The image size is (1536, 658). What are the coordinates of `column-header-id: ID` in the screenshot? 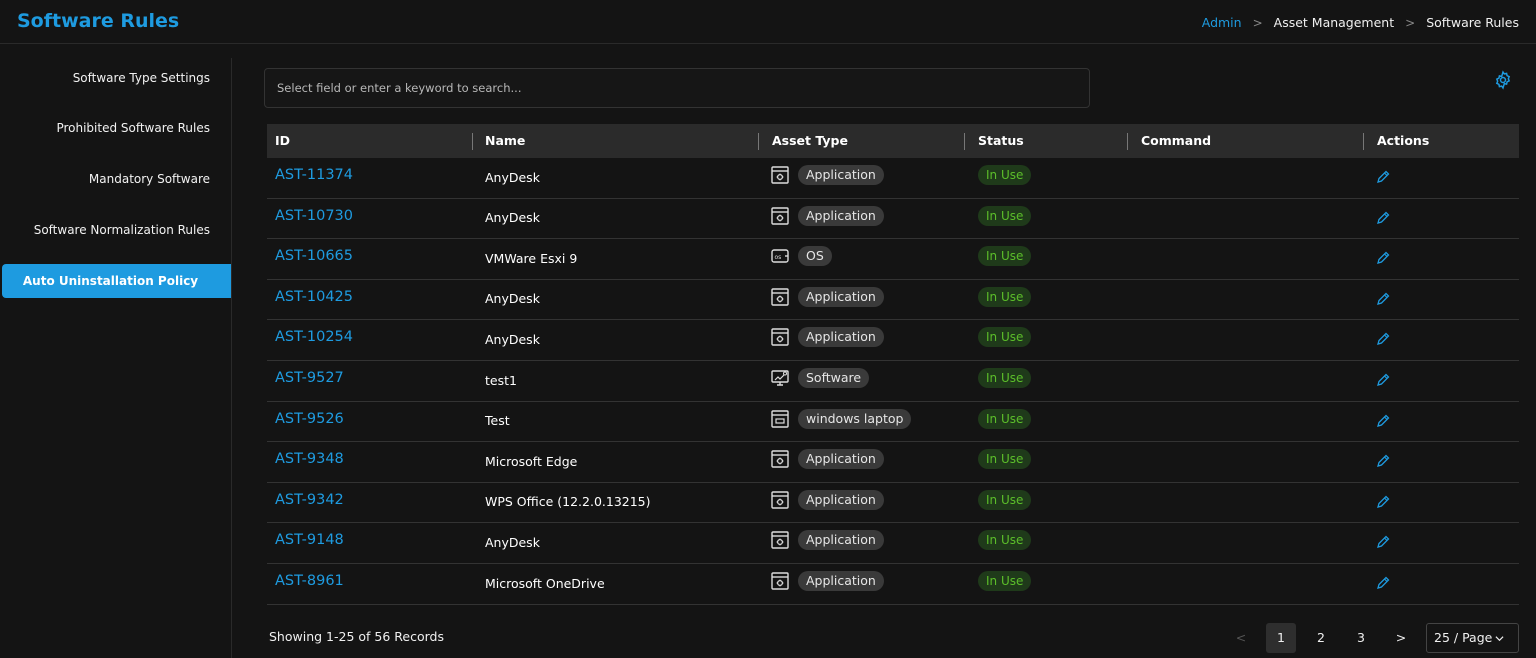 It's located at (282, 141).